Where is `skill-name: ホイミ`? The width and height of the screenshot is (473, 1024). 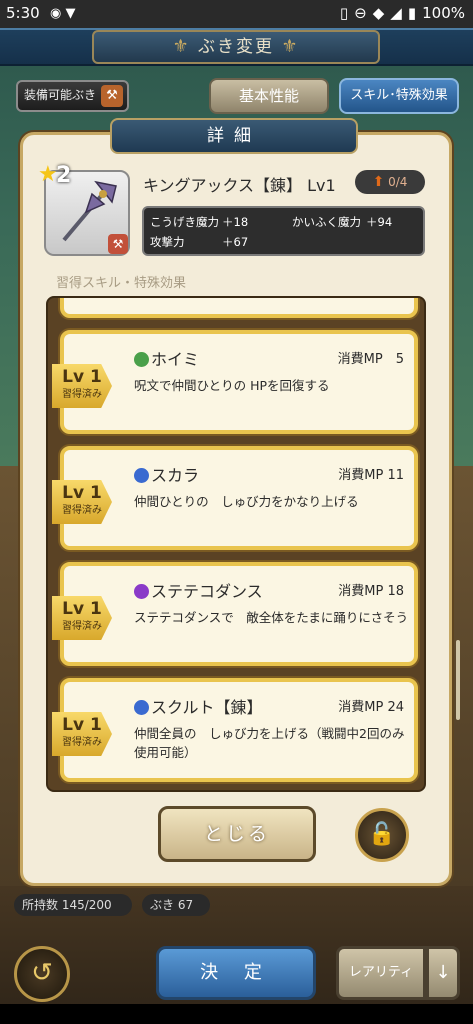 skill-name: ホイミ is located at coordinates (166, 358).